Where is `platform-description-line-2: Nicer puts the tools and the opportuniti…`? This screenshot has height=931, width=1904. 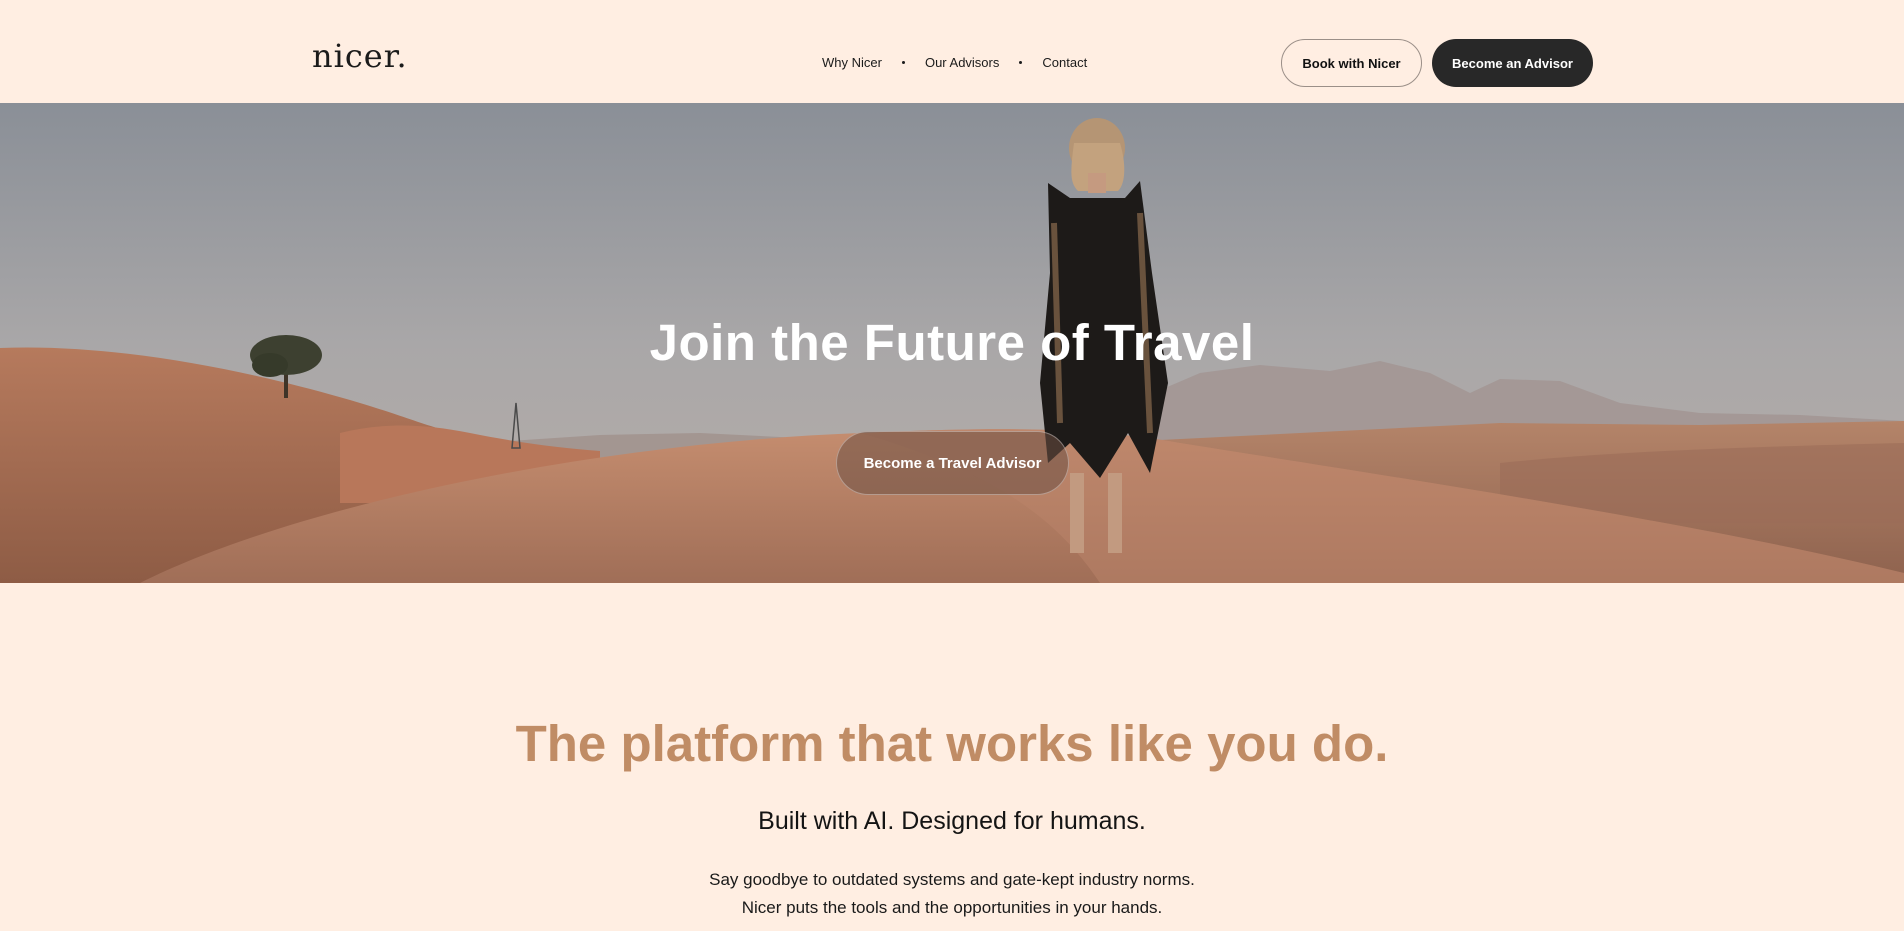
platform-description-line-2: Nicer puts the tools and the opportuniti… is located at coordinates (952, 907).